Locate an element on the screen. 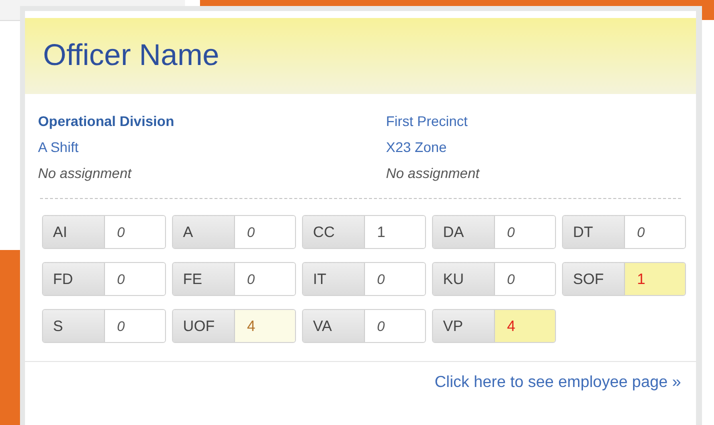 Image resolution: width=714 pixels, height=425 pixels. counter-label: FD is located at coordinates (74, 279).